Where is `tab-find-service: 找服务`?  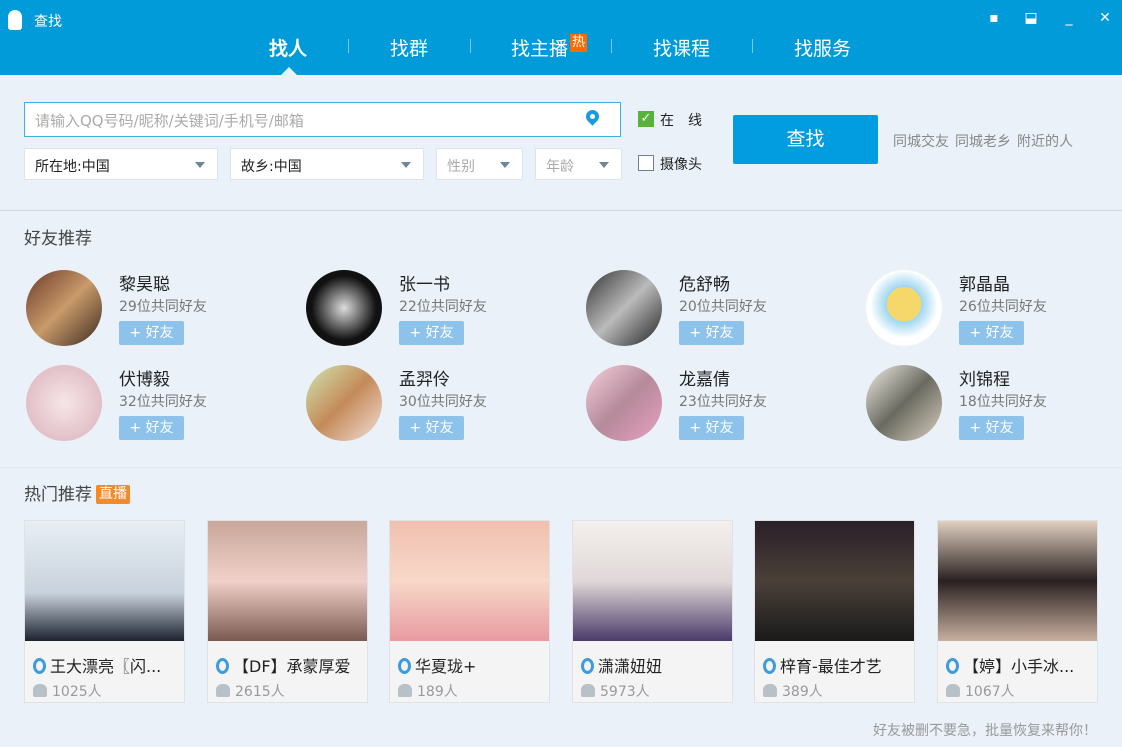
tab-find-service: 找服务 is located at coordinates (822, 47).